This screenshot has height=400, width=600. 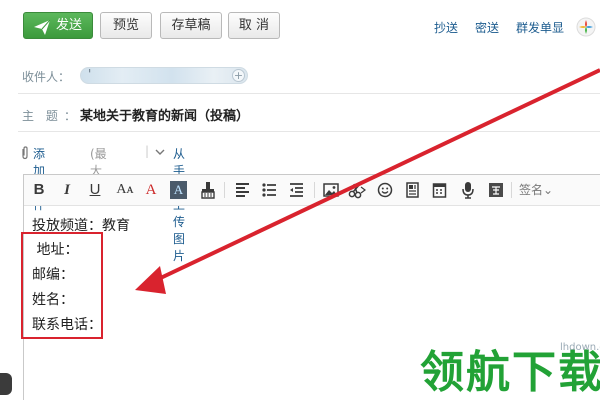 I want to click on side-widget-icon, so click(x=6, y=384).